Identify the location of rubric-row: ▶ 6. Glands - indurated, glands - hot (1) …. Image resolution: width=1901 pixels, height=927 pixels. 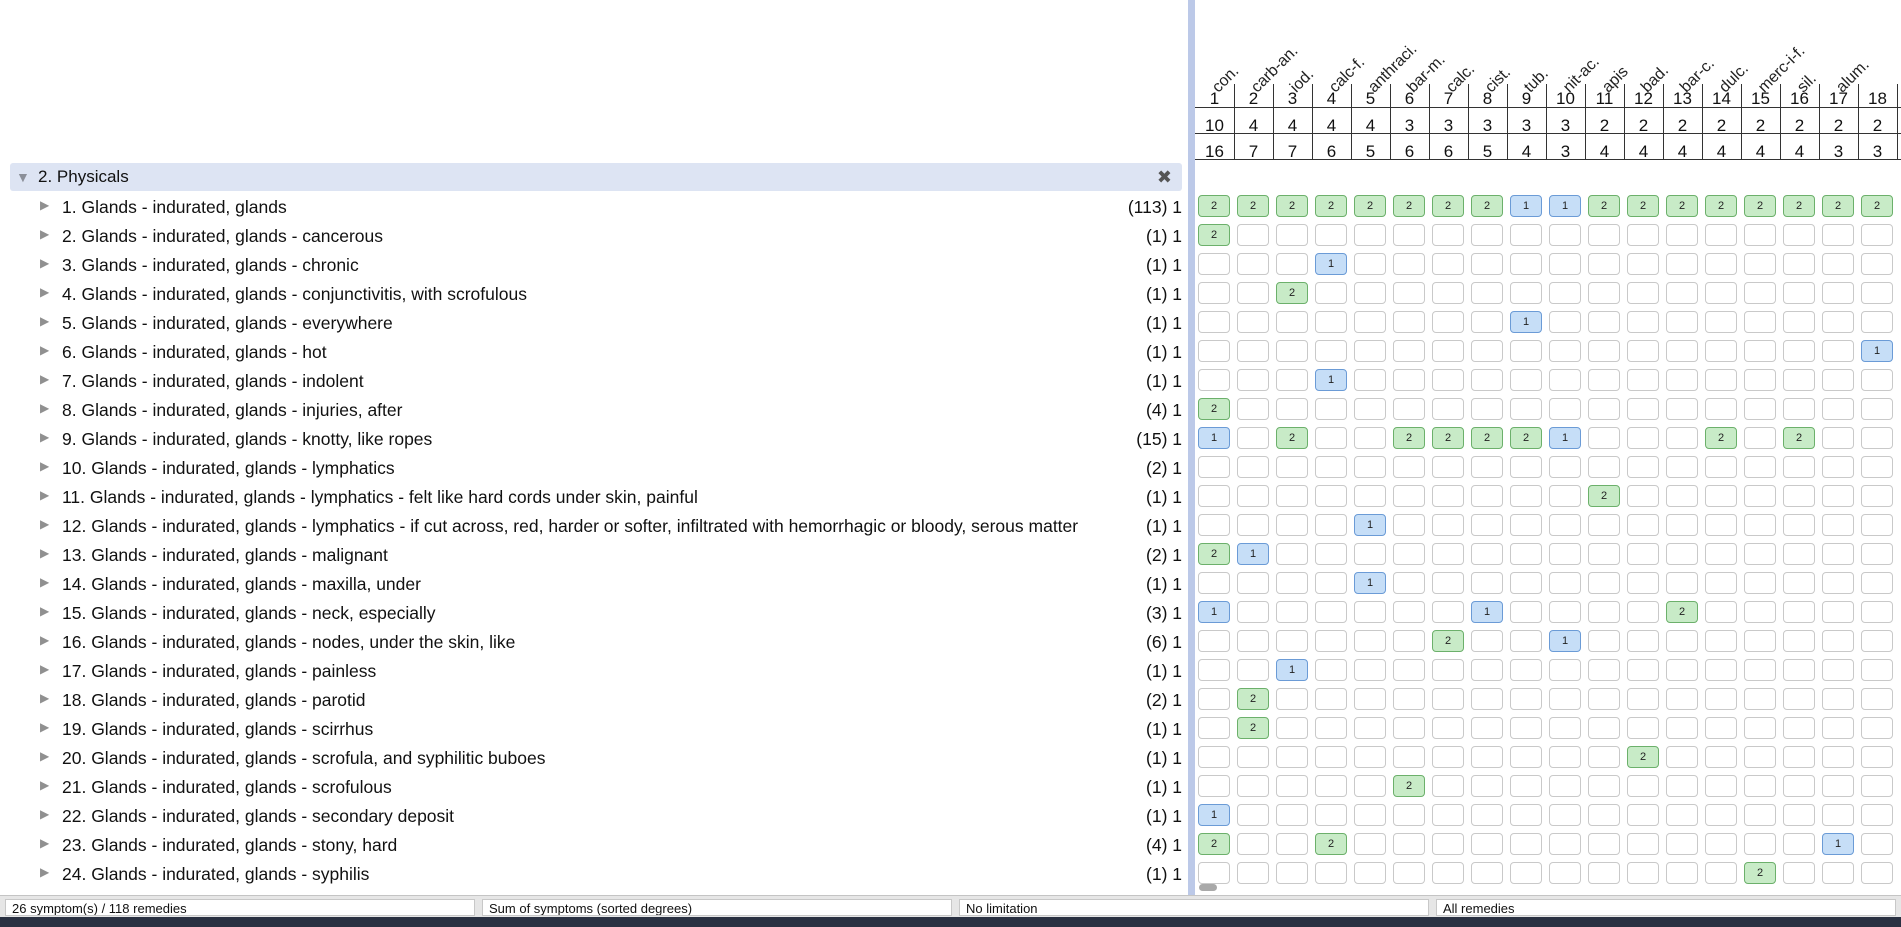
(594, 351).